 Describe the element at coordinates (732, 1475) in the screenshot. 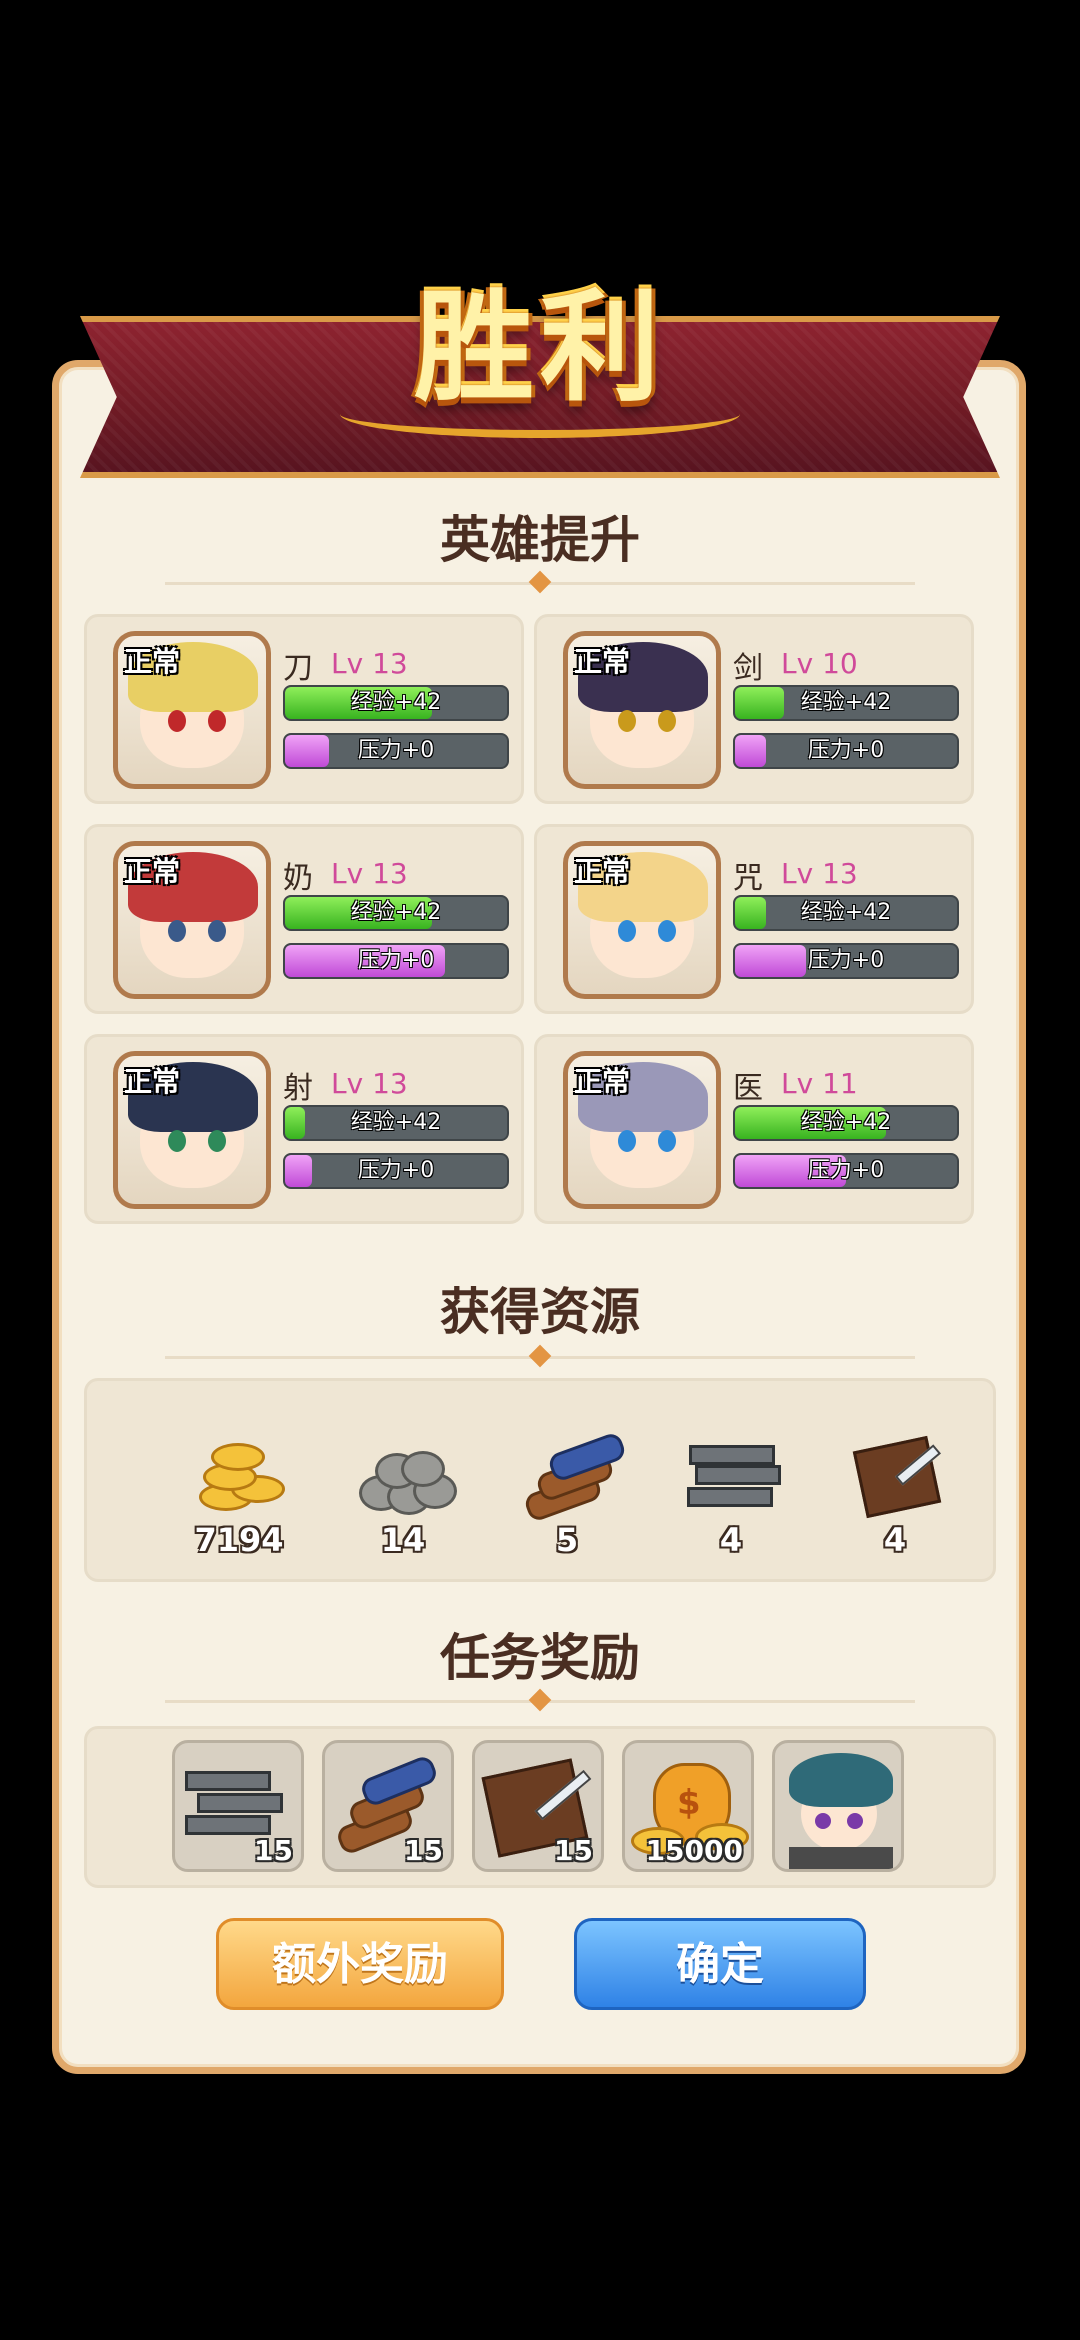

I see `iron-ingot-icon` at that location.